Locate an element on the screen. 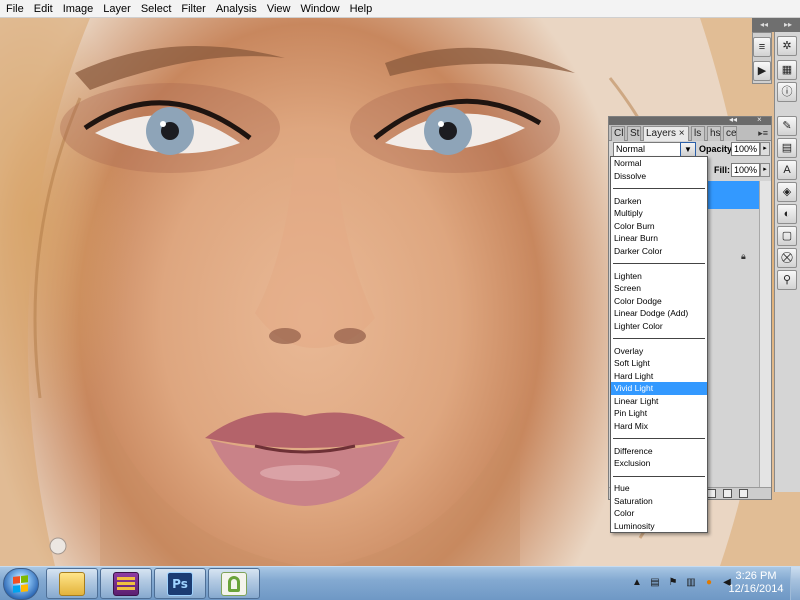 The height and width of the screenshot is (600, 800). menu-image: Image is located at coordinates (78, 9).